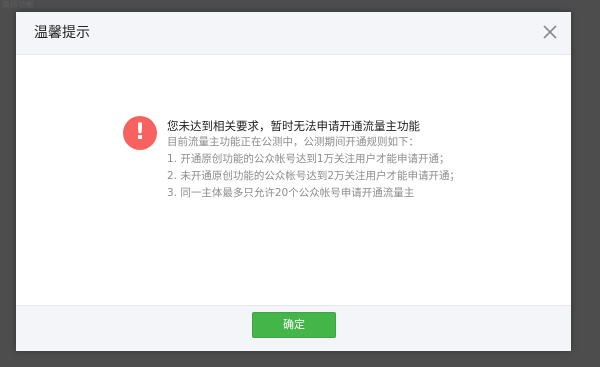 The height and width of the screenshot is (367, 600). Describe the element at coordinates (293, 142) in the screenshot. I see `message-line: 目前流量主功能正在公测中，公测期间开通规则如下：` at that location.